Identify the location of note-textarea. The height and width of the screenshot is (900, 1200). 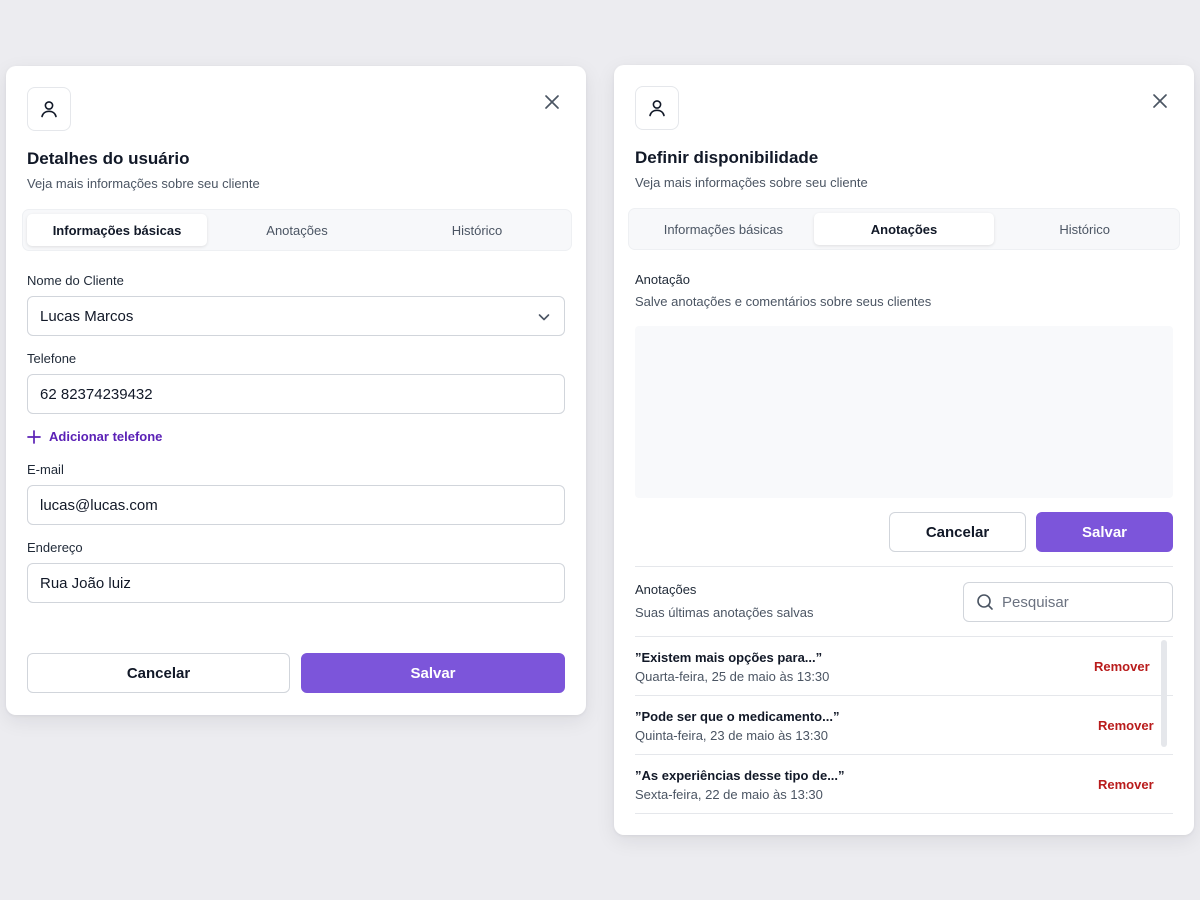
(904, 412).